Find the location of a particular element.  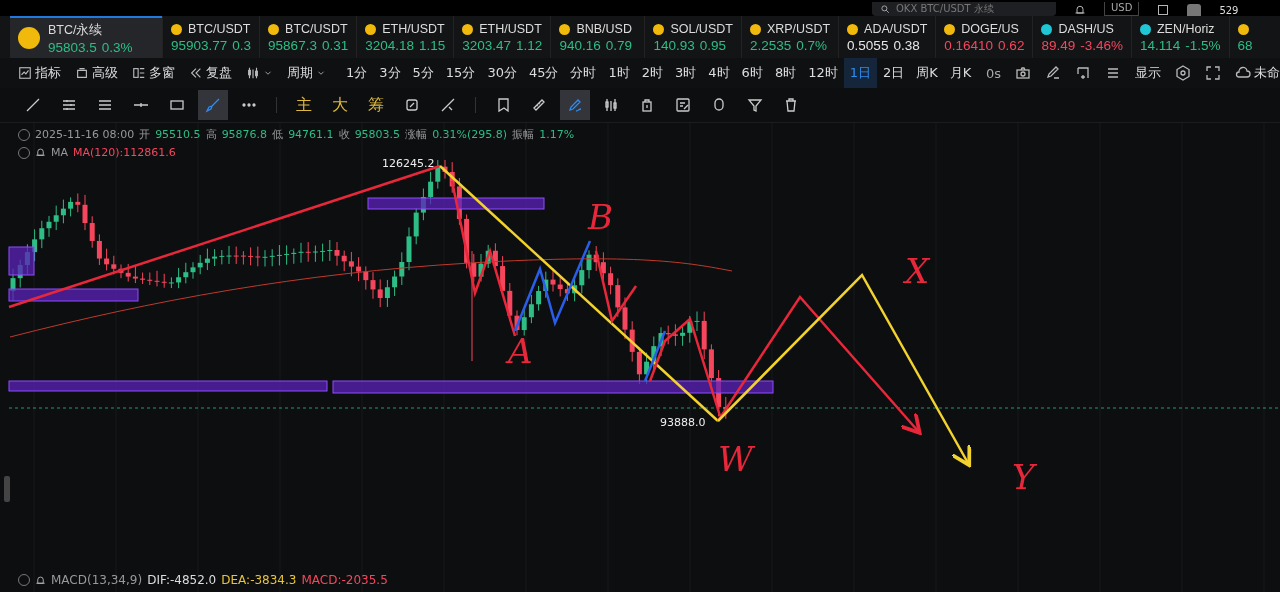

handwritten-letter: X is located at coordinates (917, 271).